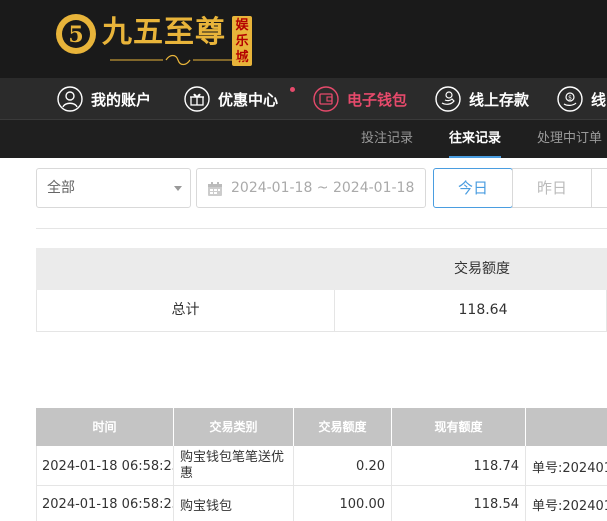 The height and width of the screenshot is (521, 607). I want to click on withdraw-icon: $, so click(570, 99).